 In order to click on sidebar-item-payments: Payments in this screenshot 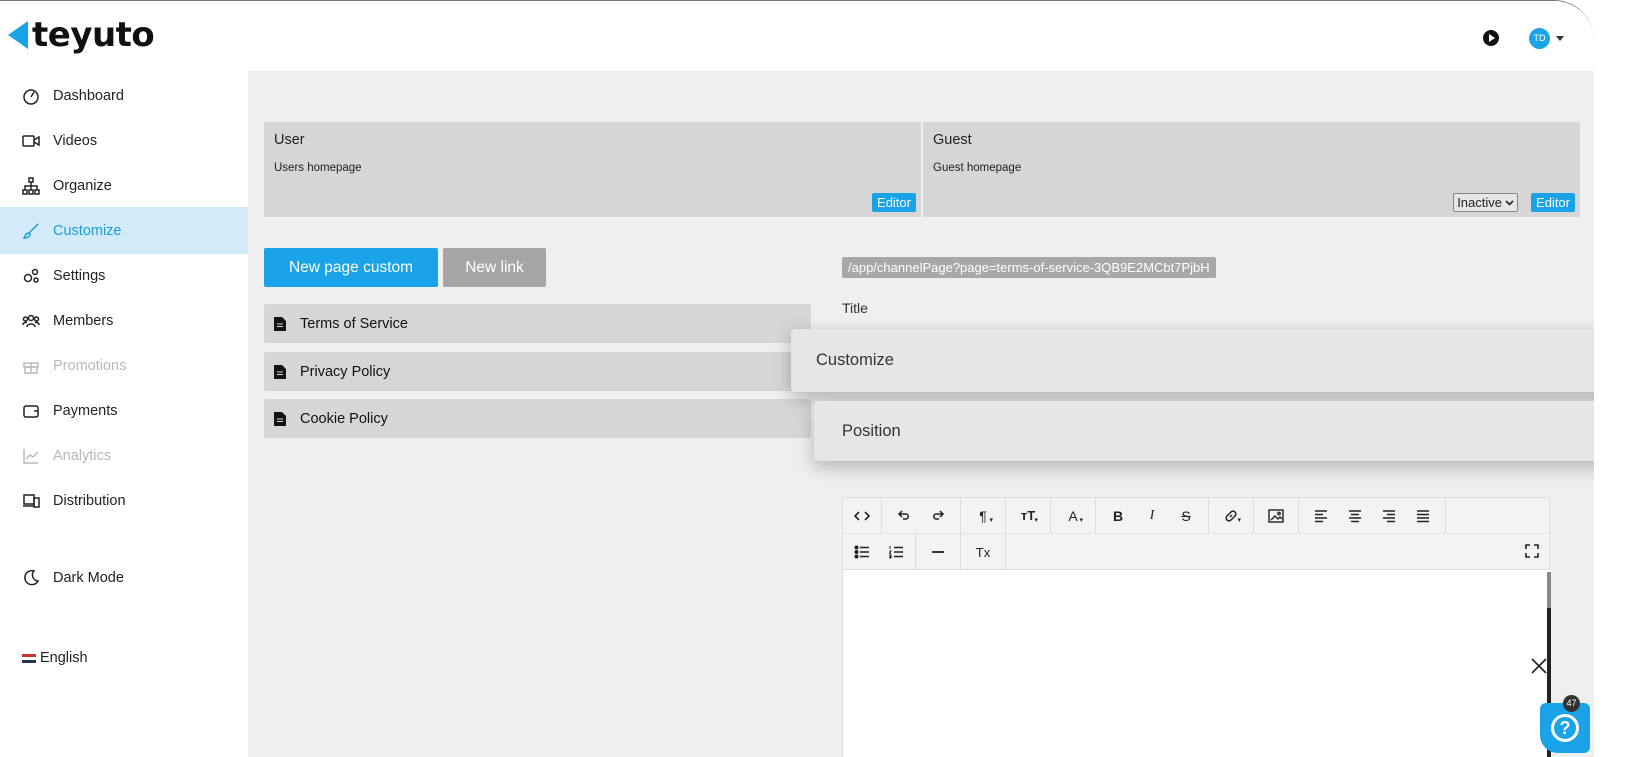, I will do `click(124, 410)`.